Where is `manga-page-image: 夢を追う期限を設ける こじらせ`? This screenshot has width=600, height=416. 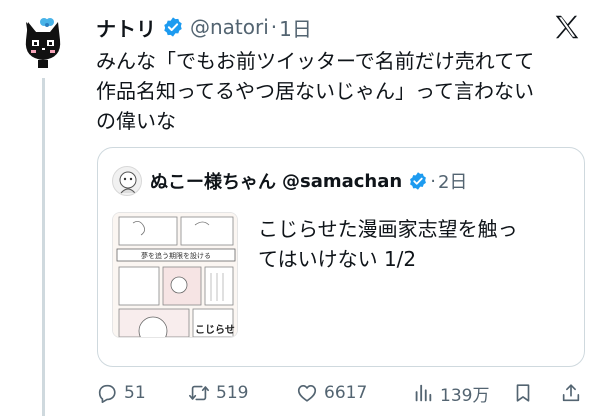 manga-page-image: 夢を追う期限を設ける こじらせ is located at coordinates (175, 275).